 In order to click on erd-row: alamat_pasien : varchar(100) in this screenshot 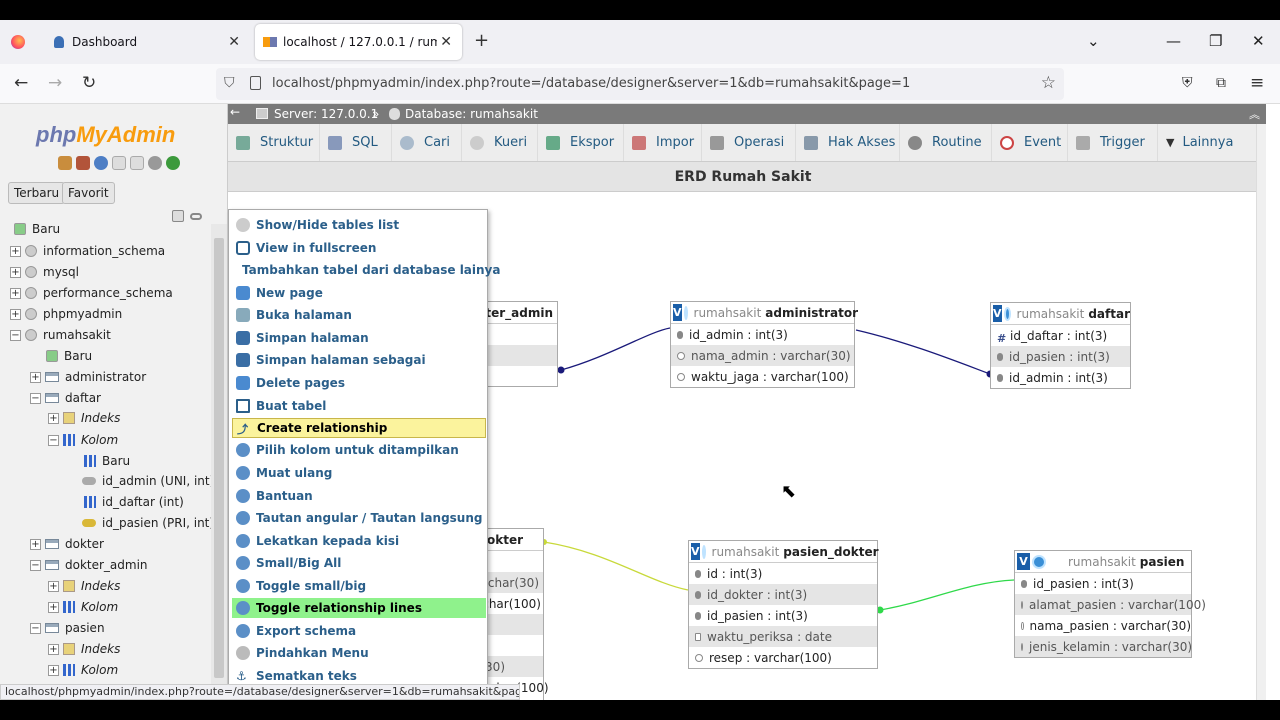, I will do `click(1110, 604)`.